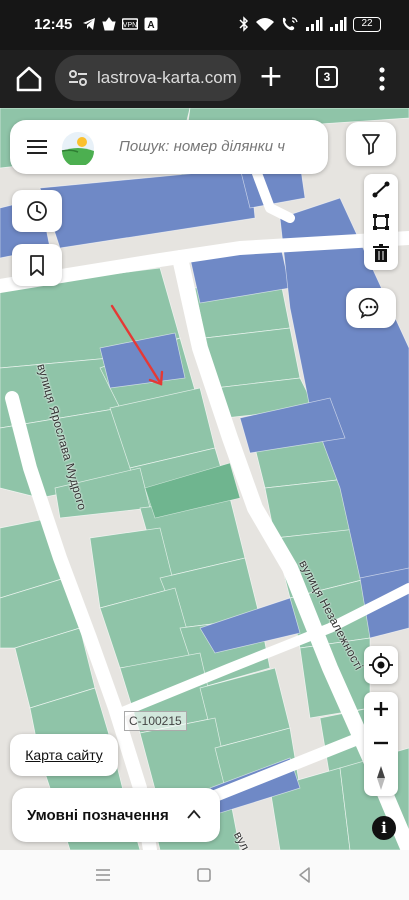 This screenshot has height=900, width=409. What do you see at coordinates (305, 875) in the screenshot?
I see `back-icon` at bounding box center [305, 875].